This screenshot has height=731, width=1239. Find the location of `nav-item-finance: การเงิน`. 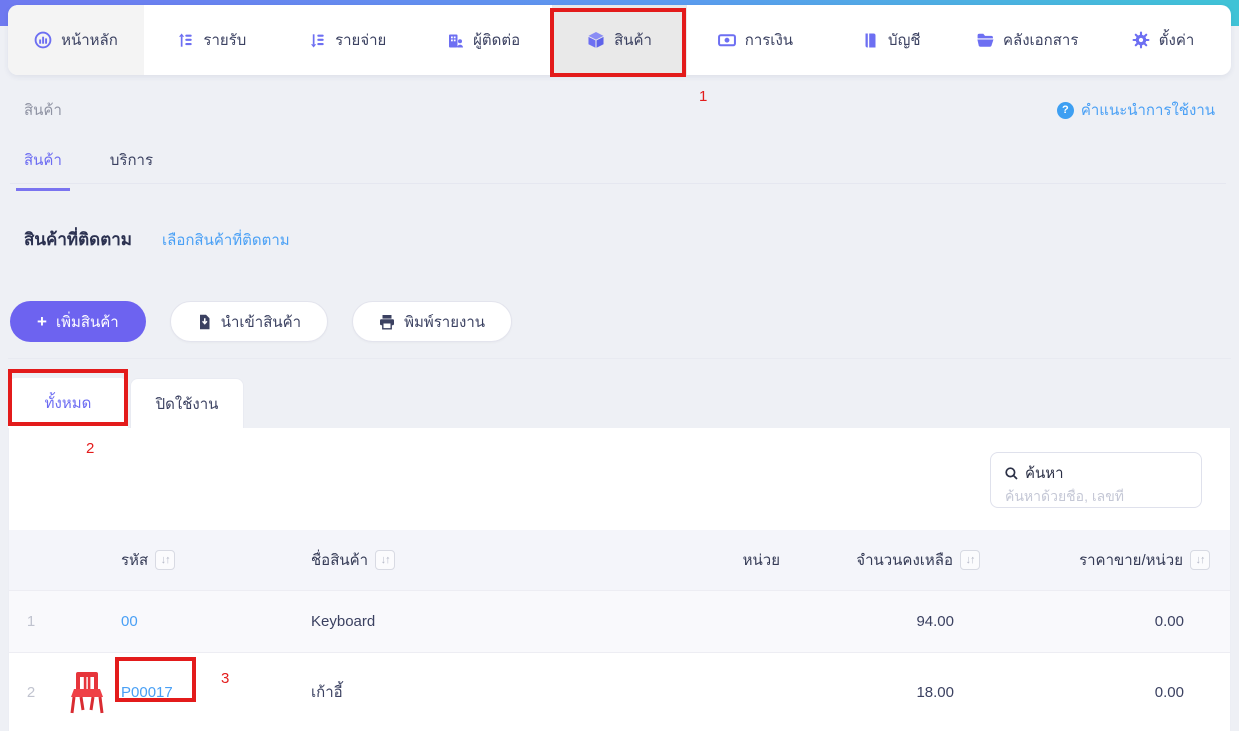

nav-item-finance: การเงิน is located at coordinates (755, 40).